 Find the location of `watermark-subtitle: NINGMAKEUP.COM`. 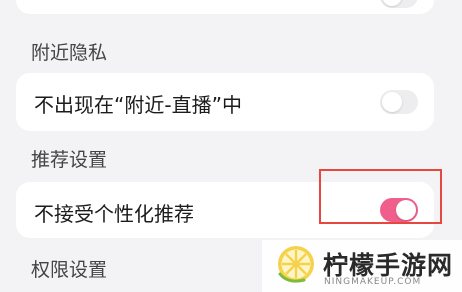

watermark-subtitle: NINGMAKEUP.COM is located at coordinates (373, 282).